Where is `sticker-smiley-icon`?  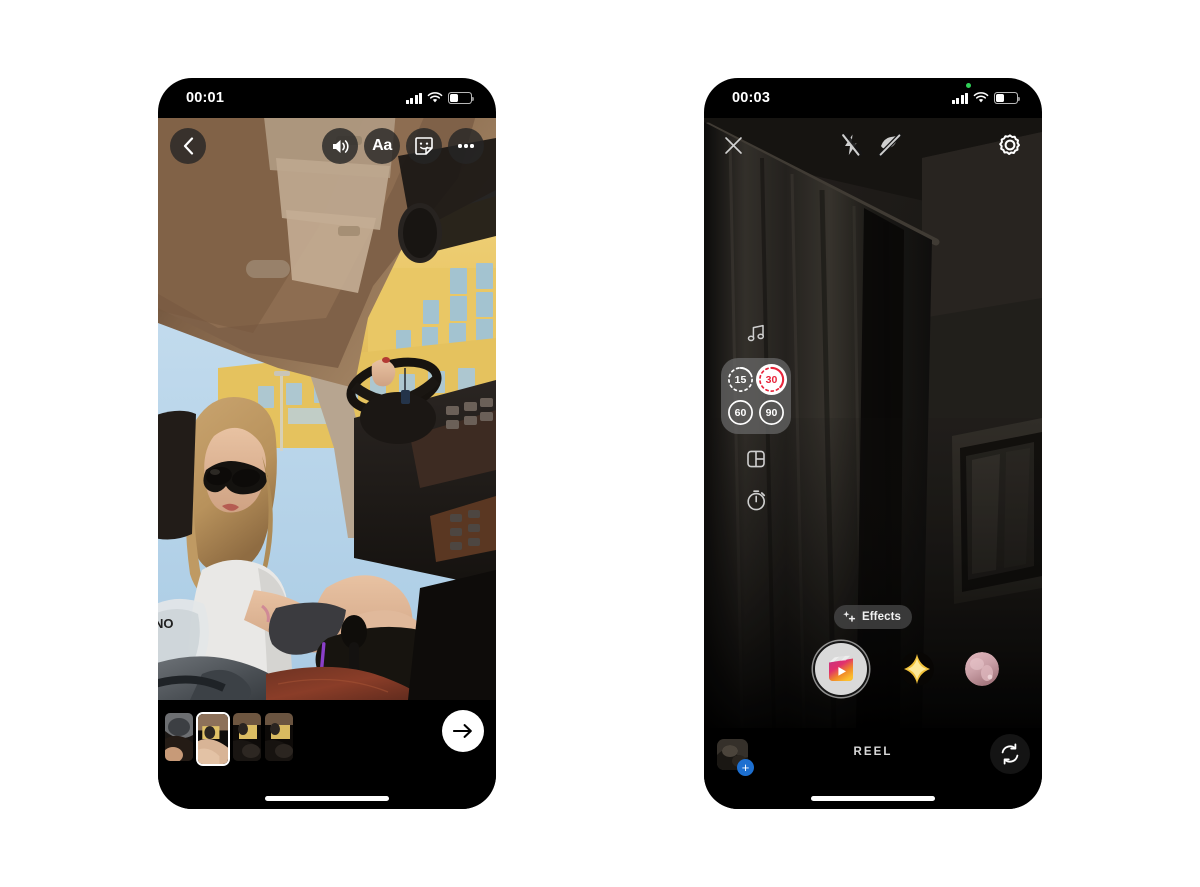 sticker-smiley-icon is located at coordinates (424, 146).